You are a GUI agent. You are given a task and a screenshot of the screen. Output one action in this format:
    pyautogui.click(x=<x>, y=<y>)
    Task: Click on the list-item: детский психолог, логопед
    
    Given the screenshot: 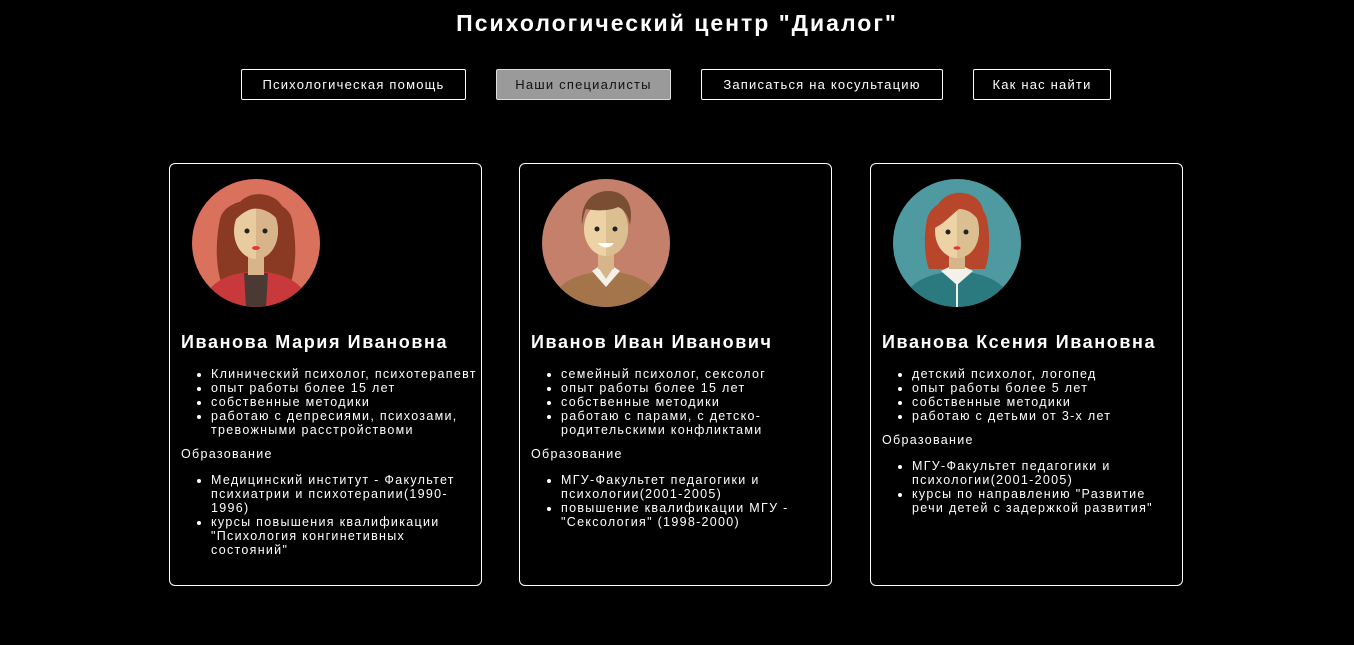 What is the action you would take?
    pyautogui.click(x=1047, y=374)
    